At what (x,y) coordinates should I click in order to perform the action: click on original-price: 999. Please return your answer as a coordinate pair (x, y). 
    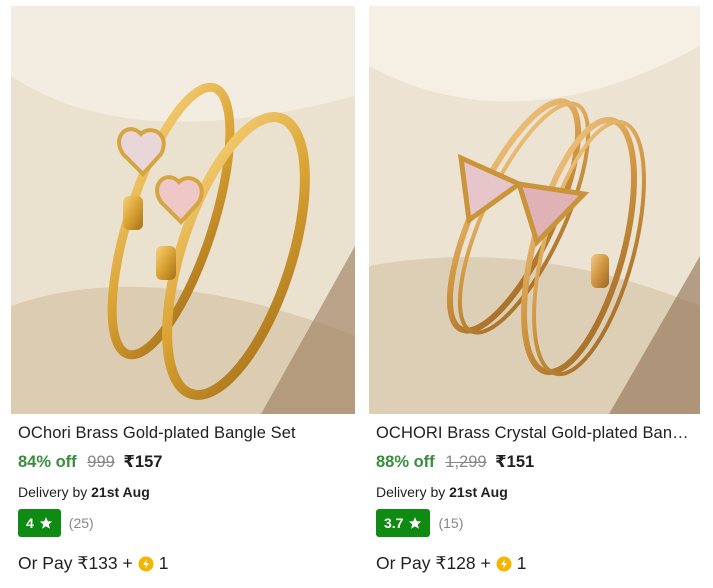
    Looking at the image, I should click on (101, 462).